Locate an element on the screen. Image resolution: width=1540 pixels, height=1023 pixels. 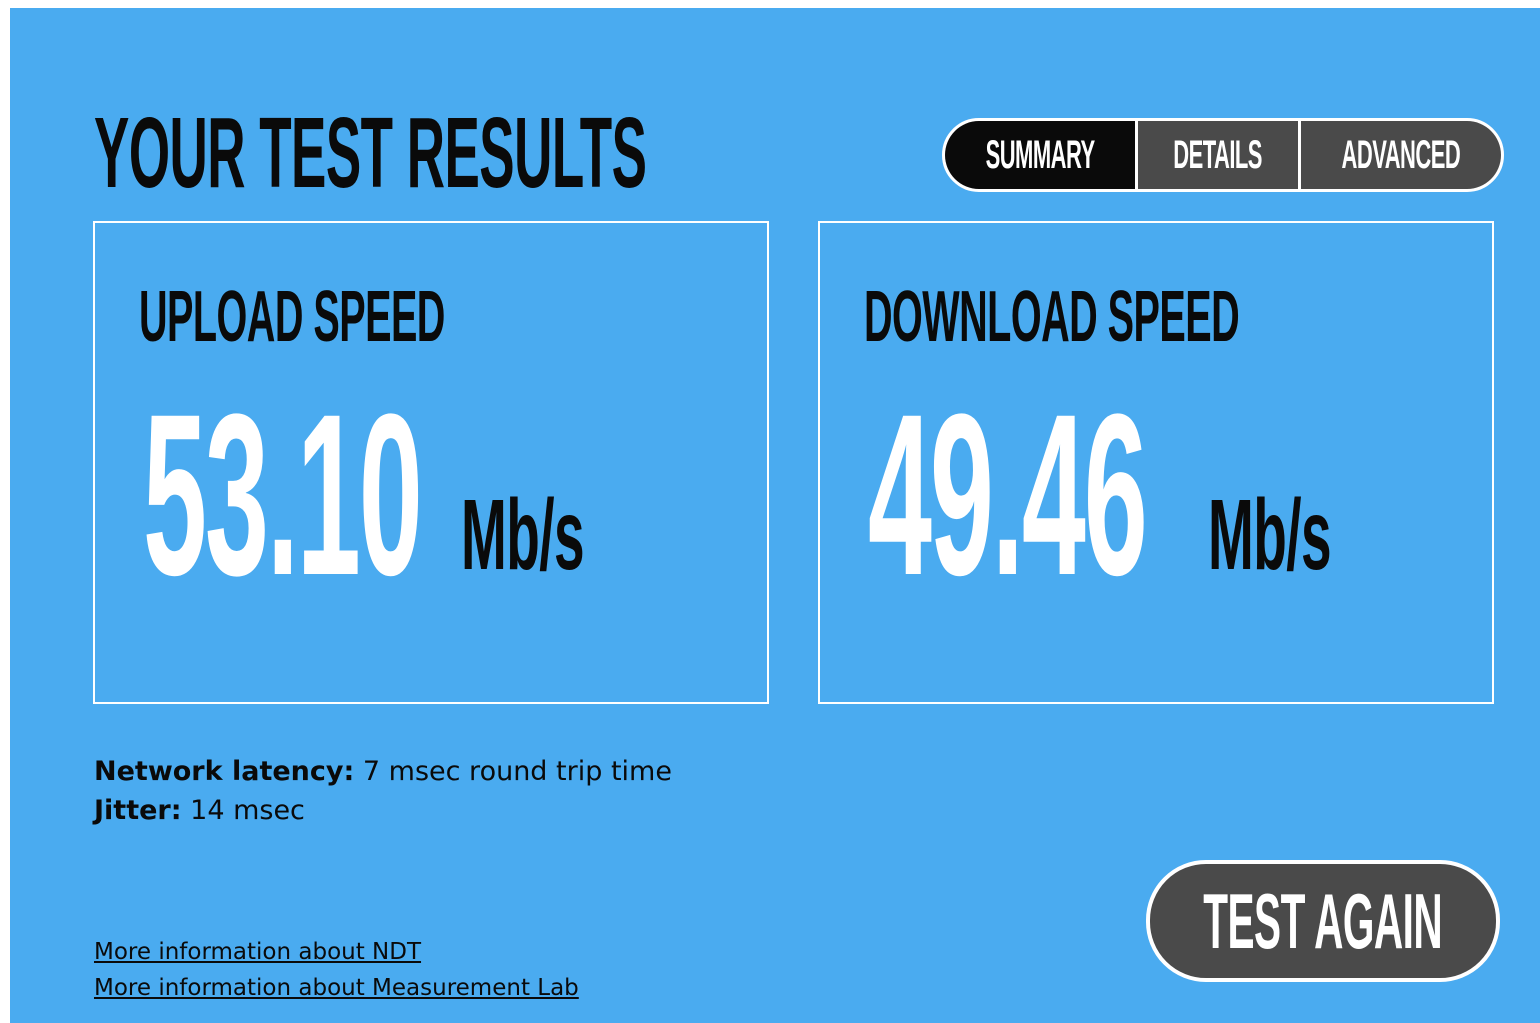
upload-speed-readout: 53.10 Mb/s is located at coordinates (443, 494).